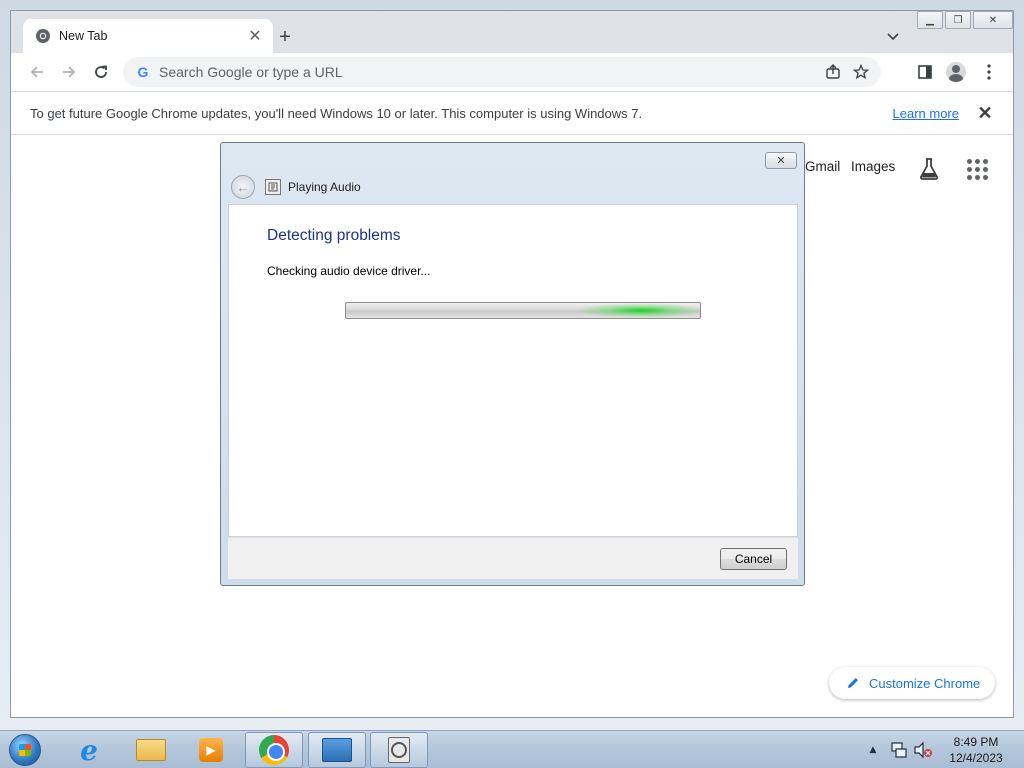  Describe the element at coordinates (324, 187) in the screenshot. I see `dialog-title: Playing Audio` at that location.